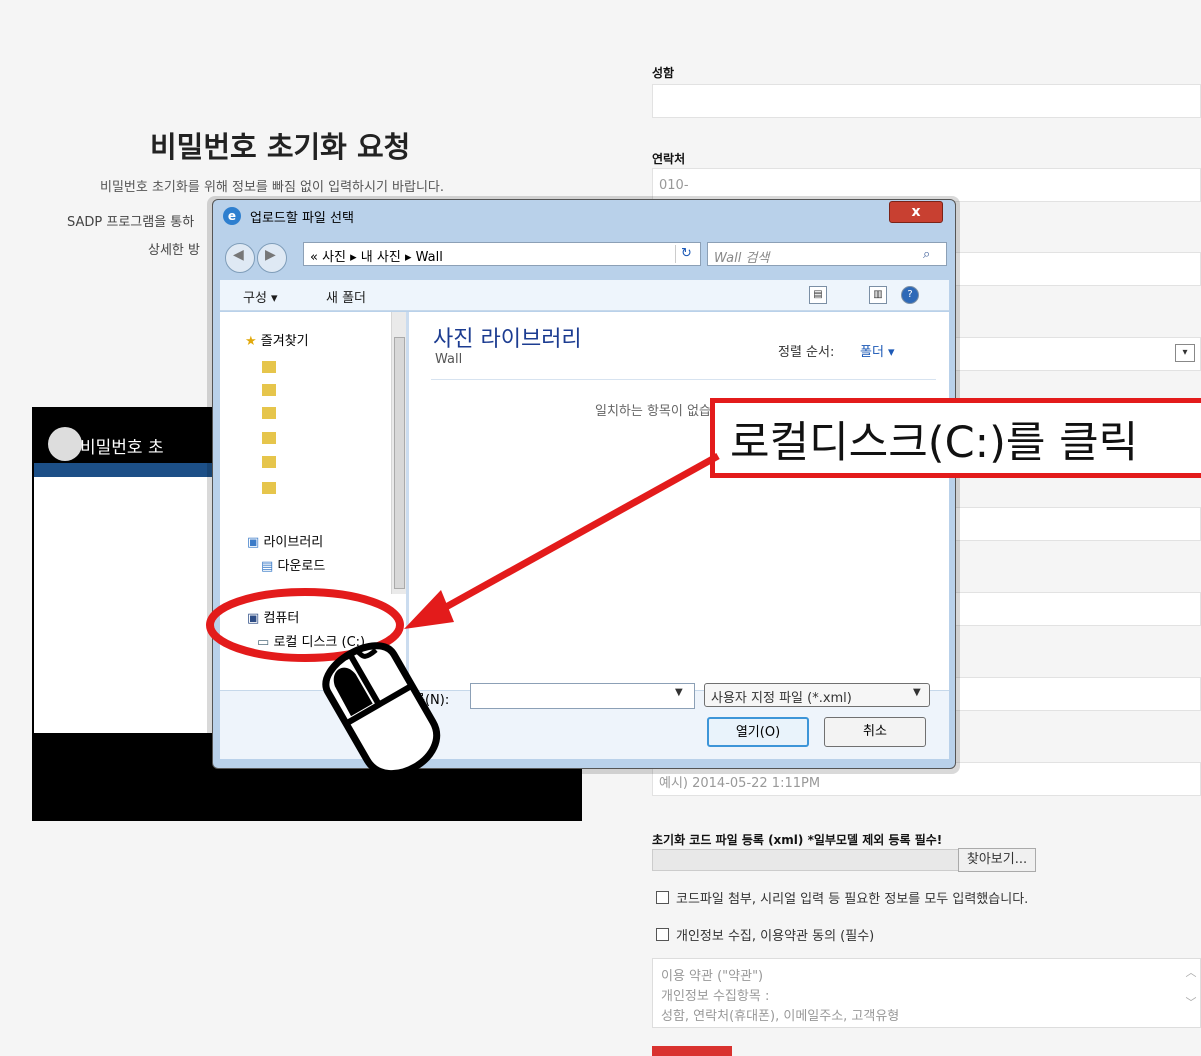 The width and height of the screenshot is (1201, 1056). Describe the element at coordinates (573, 536) in the screenshot. I see `annotation-arrow-line` at that location.